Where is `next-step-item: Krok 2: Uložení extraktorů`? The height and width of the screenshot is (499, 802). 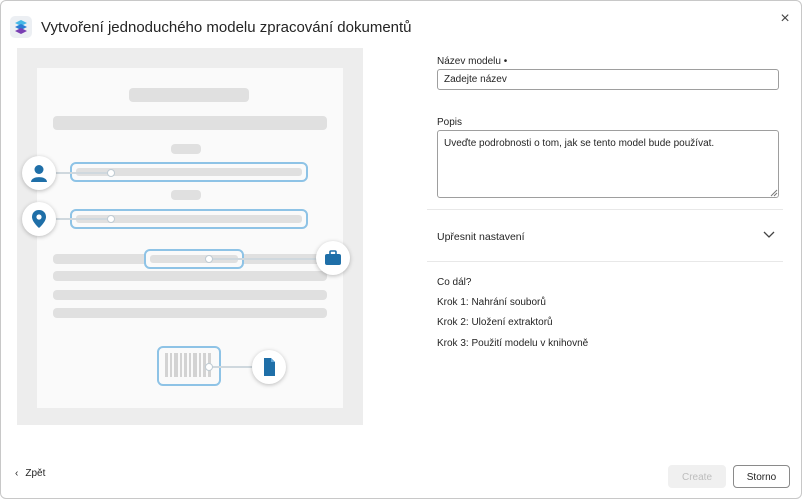 next-step-item: Krok 2: Uložení extraktorů is located at coordinates (495, 322).